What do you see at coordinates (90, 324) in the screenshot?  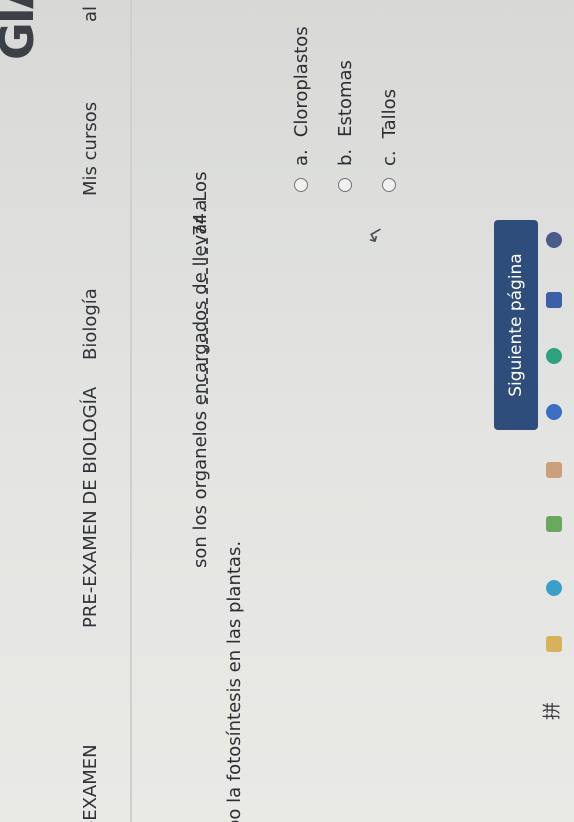 I see `nav-item-biologia: Biología` at bounding box center [90, 324].